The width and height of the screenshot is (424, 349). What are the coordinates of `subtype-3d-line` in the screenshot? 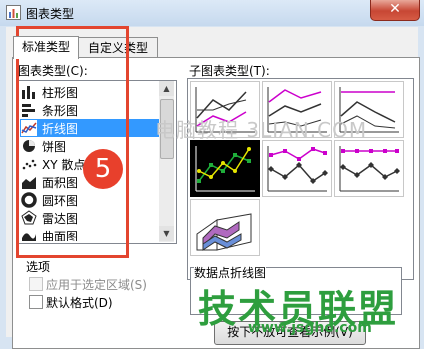 It's located at (225, 227).